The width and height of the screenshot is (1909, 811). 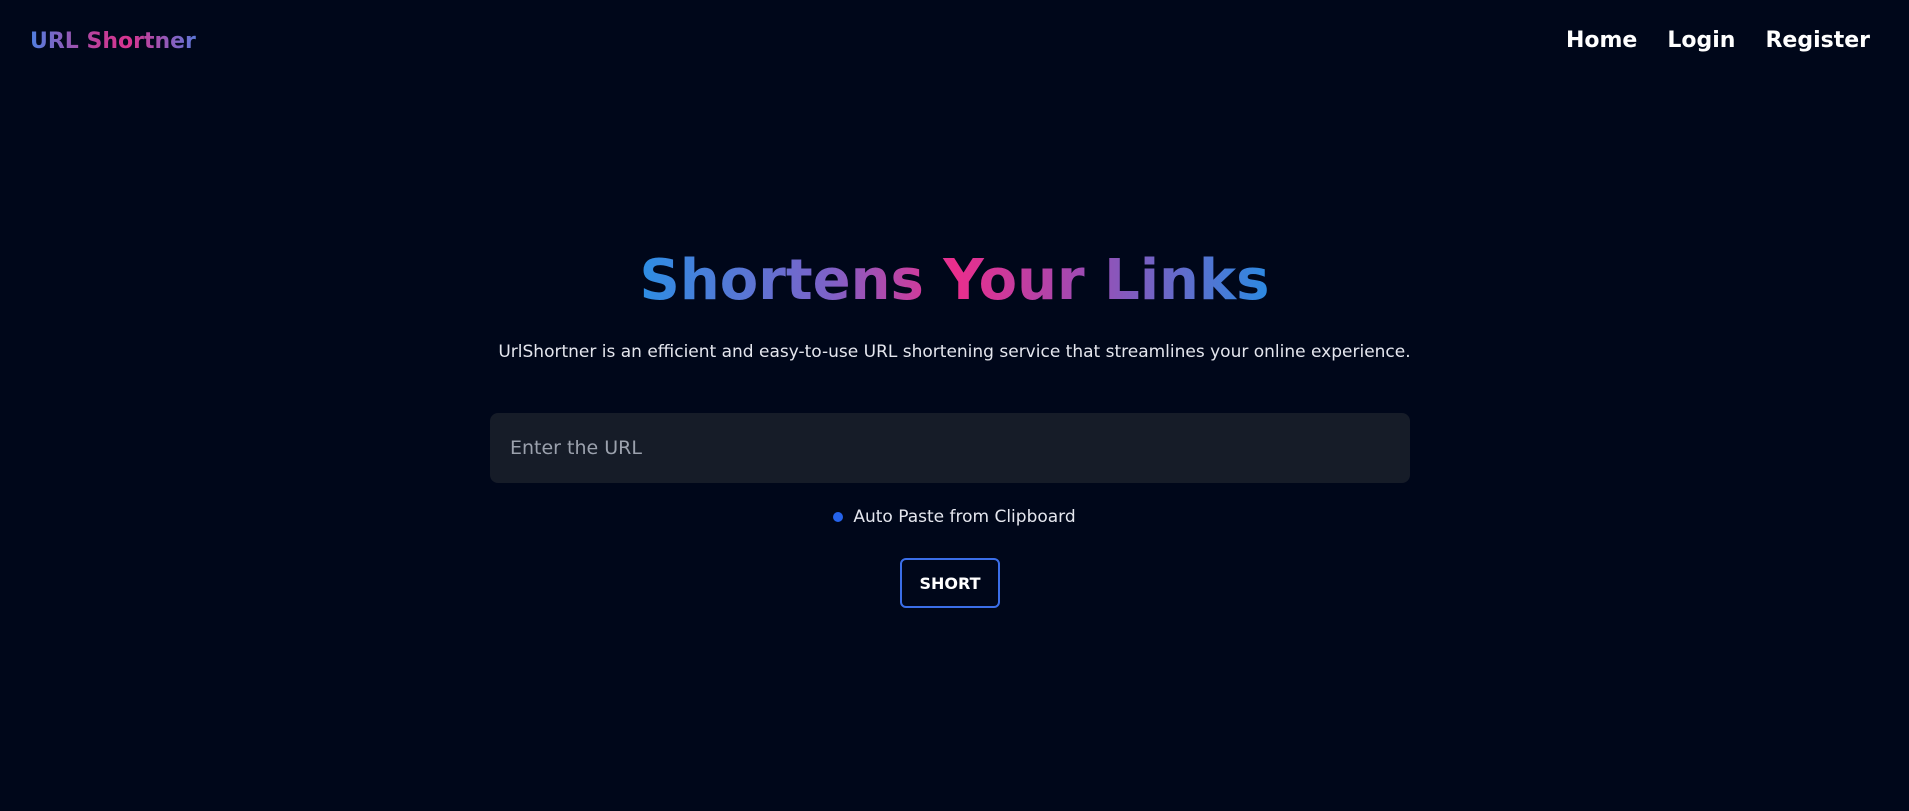 What do you see at coordinates (950, 448) in the screenshot?
I see `url-input` at bounding box center [950, 448].